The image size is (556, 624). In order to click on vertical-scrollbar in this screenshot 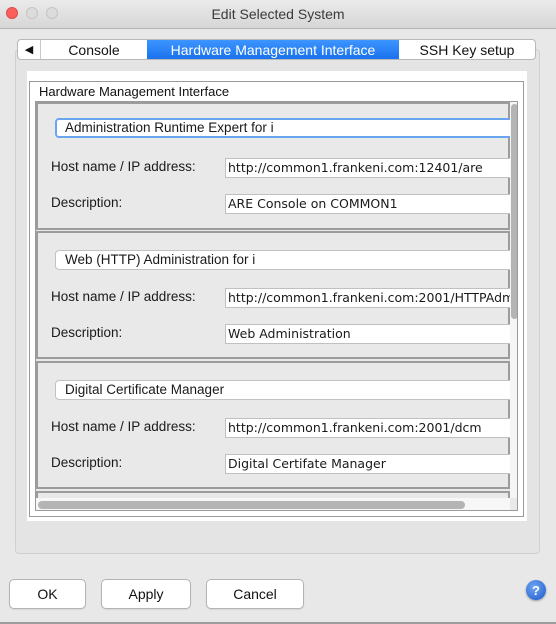, I will do `click(513, 300)`.